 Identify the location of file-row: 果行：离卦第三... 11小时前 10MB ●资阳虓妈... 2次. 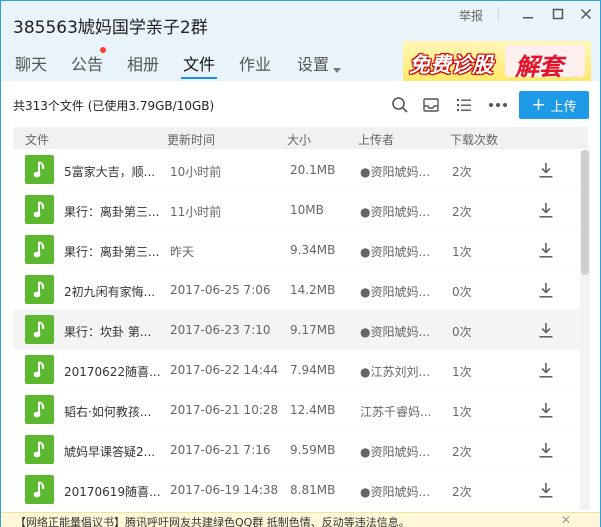
(296, 210).